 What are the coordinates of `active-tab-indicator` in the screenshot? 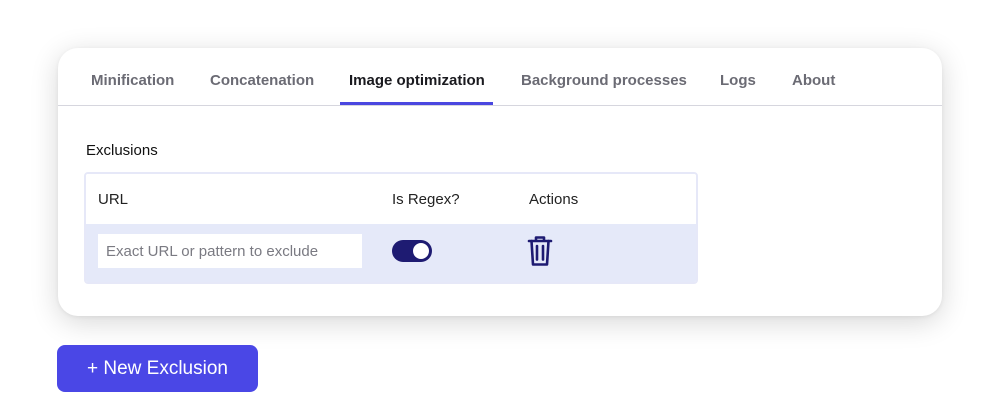 It's located at (416, 103).